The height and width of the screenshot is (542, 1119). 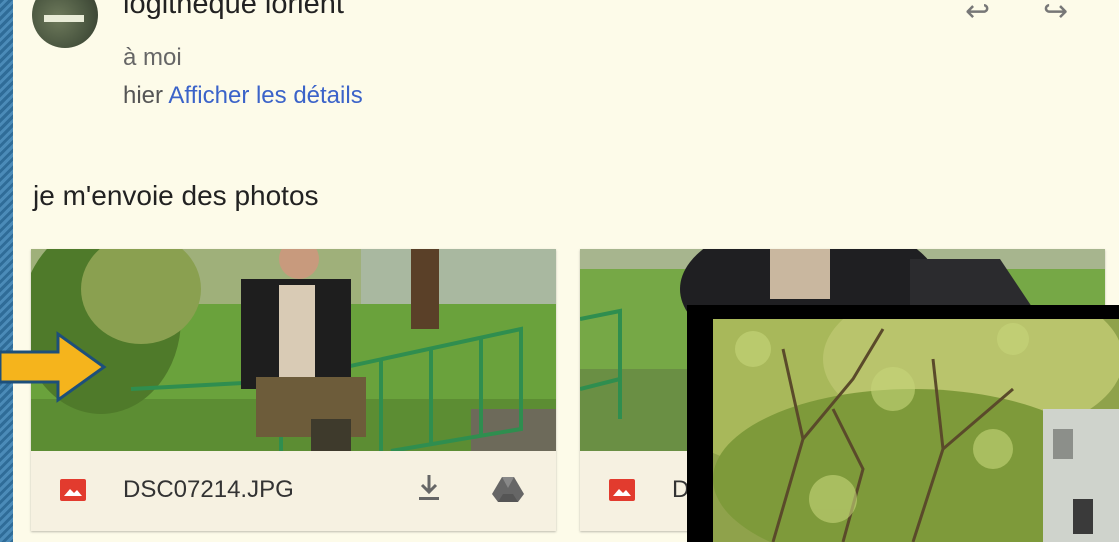 I want to click on arrow-annotation, so click(x=53, y=367).